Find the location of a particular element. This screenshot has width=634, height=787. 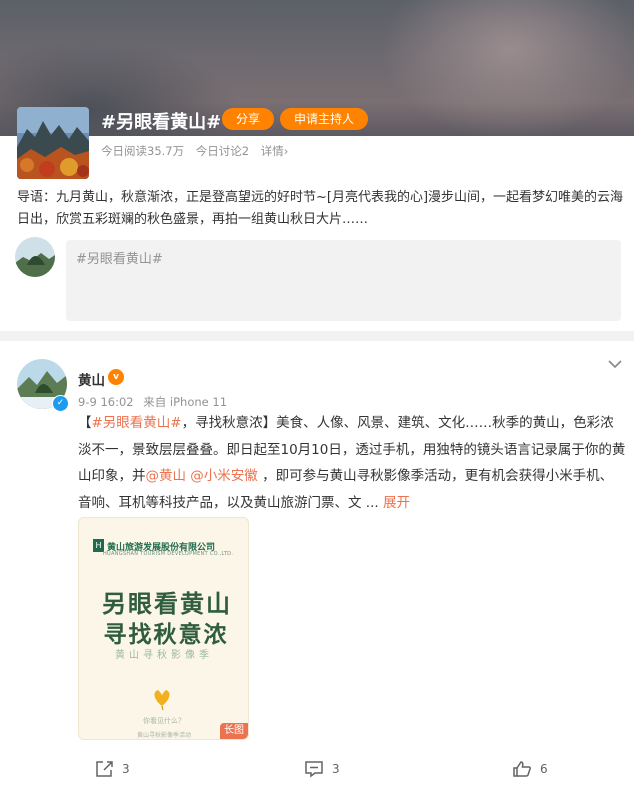

poster-org-en: HUANGSHAN TOURISM DEVELOPMENT CO.,LTD. is located at coordinates (168, 554).